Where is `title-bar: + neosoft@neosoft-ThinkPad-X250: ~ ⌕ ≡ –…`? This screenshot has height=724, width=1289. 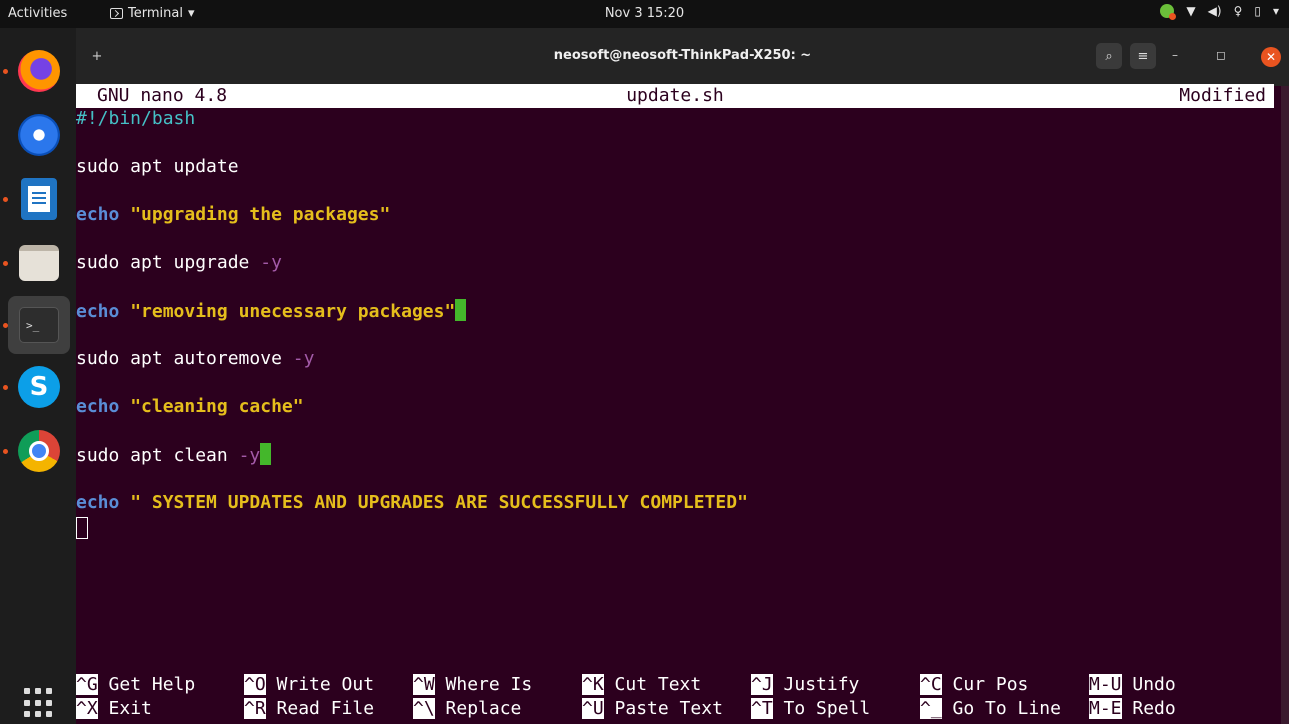 title-bar: + neosoft@neosoft-ThinkPad-X250: ~ ⌕ ≡ –… is located at coordinates (682, 57).